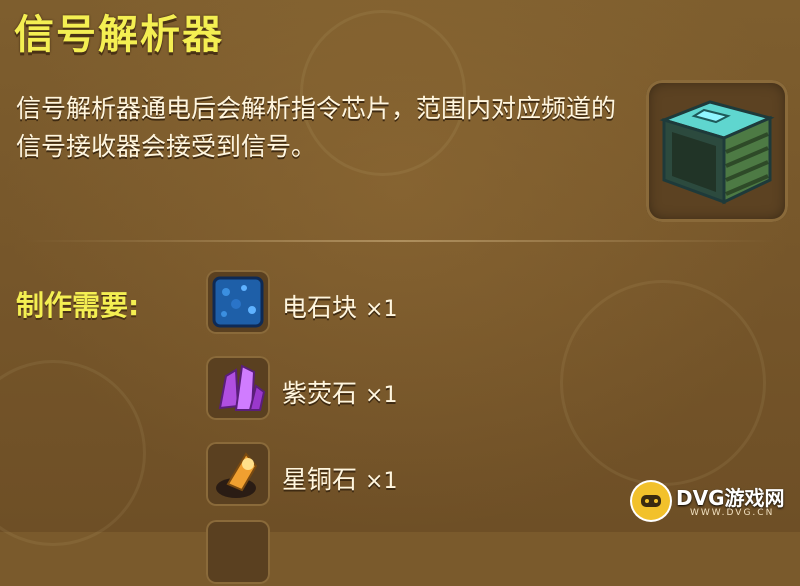 The image size is (800, 586). Describe the element at coordinates (238, 388) in the screenshot. I see `purple-fluorite-crystal-icon` at that location.